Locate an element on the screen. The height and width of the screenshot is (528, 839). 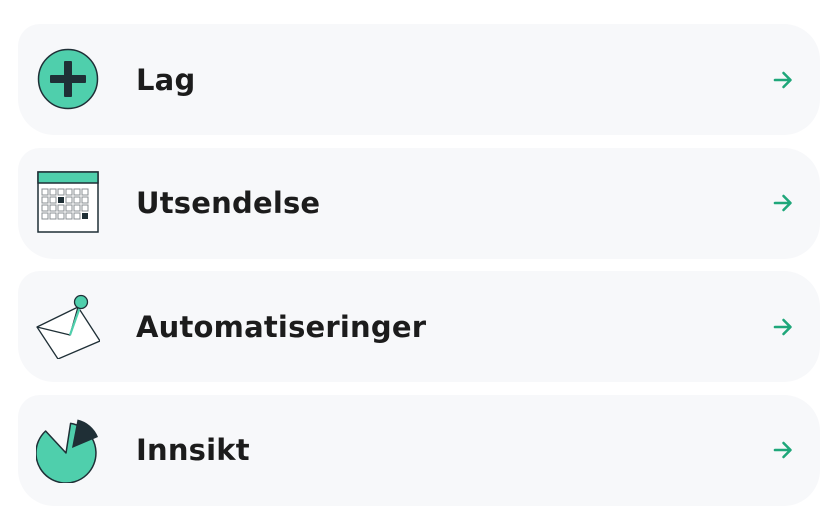
plus-circle-icon is located at coordinates (68, 79).